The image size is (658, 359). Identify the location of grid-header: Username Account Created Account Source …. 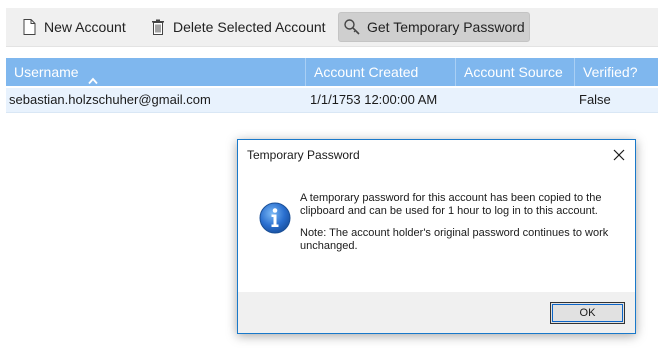
(332, 72).